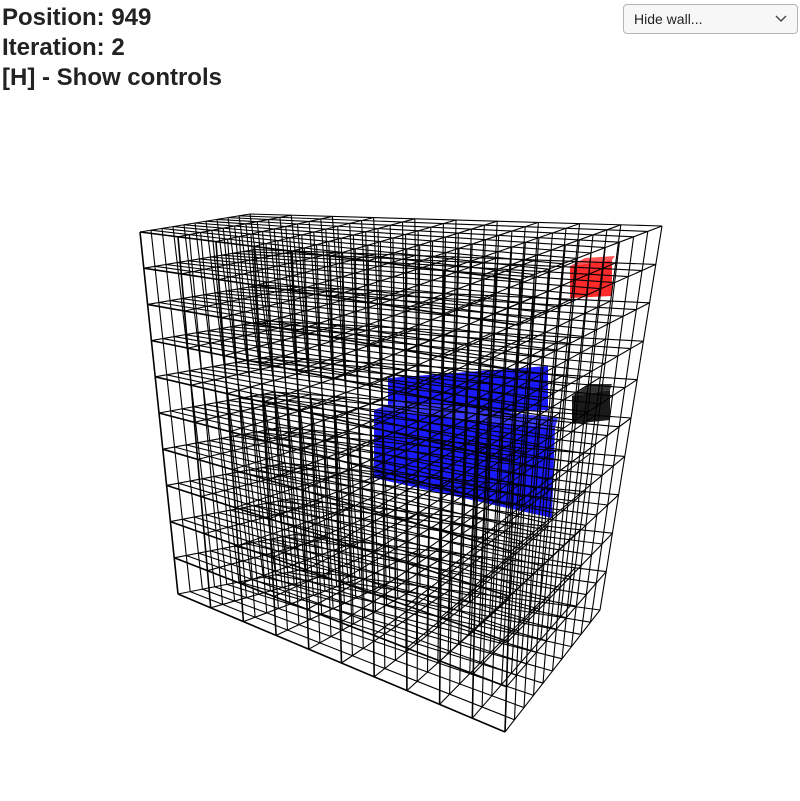 The width and height of the screenshot is (800, 801). I want to click on chevron-down-icon, so click(781, 19).